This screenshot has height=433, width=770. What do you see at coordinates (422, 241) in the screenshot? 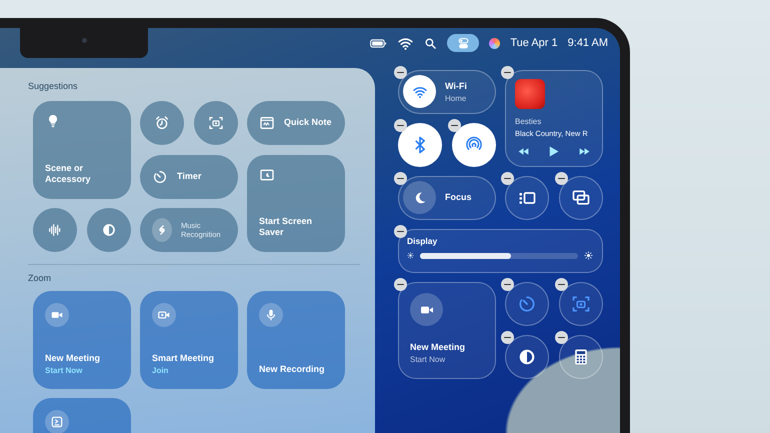
I see `tile-label: Display` at bounding box center [422, 241].